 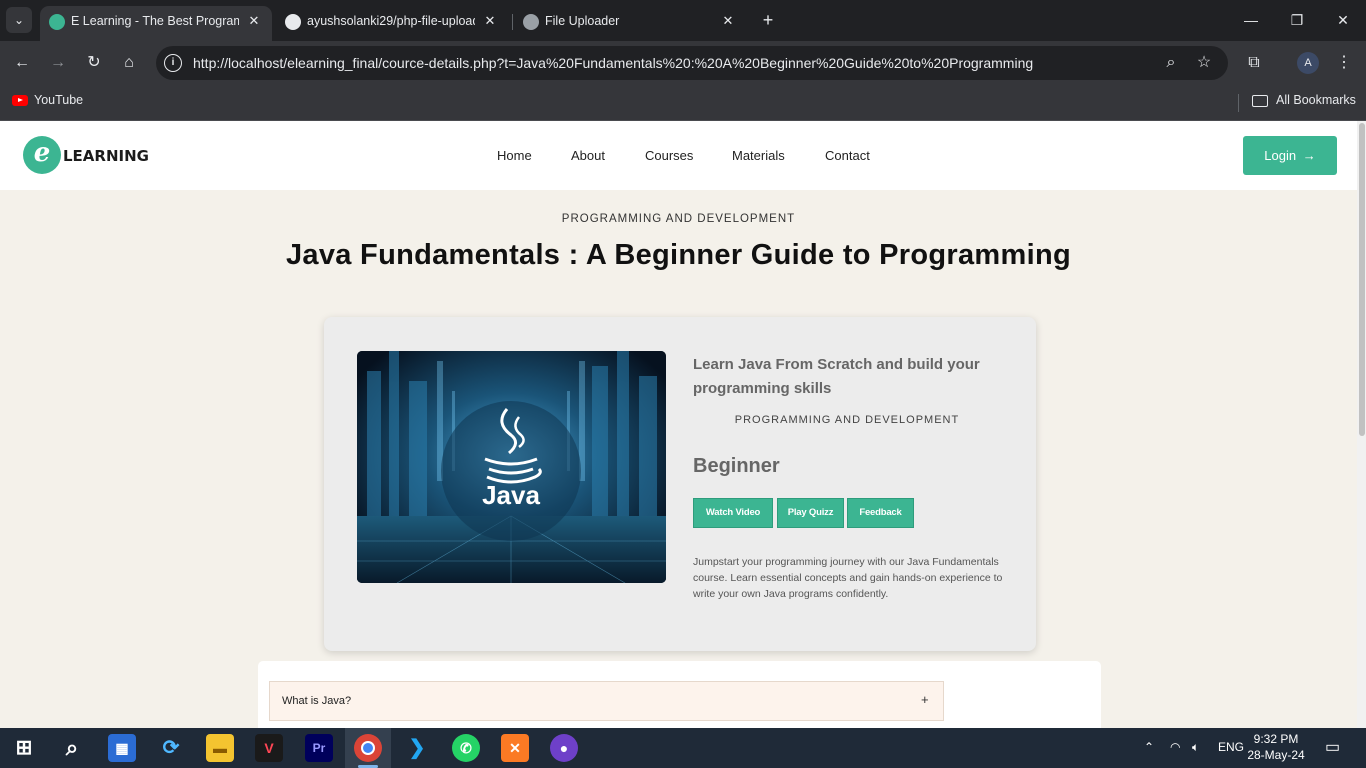 I want to click on feedback-button: Feedback, so click(x=880, y=513).